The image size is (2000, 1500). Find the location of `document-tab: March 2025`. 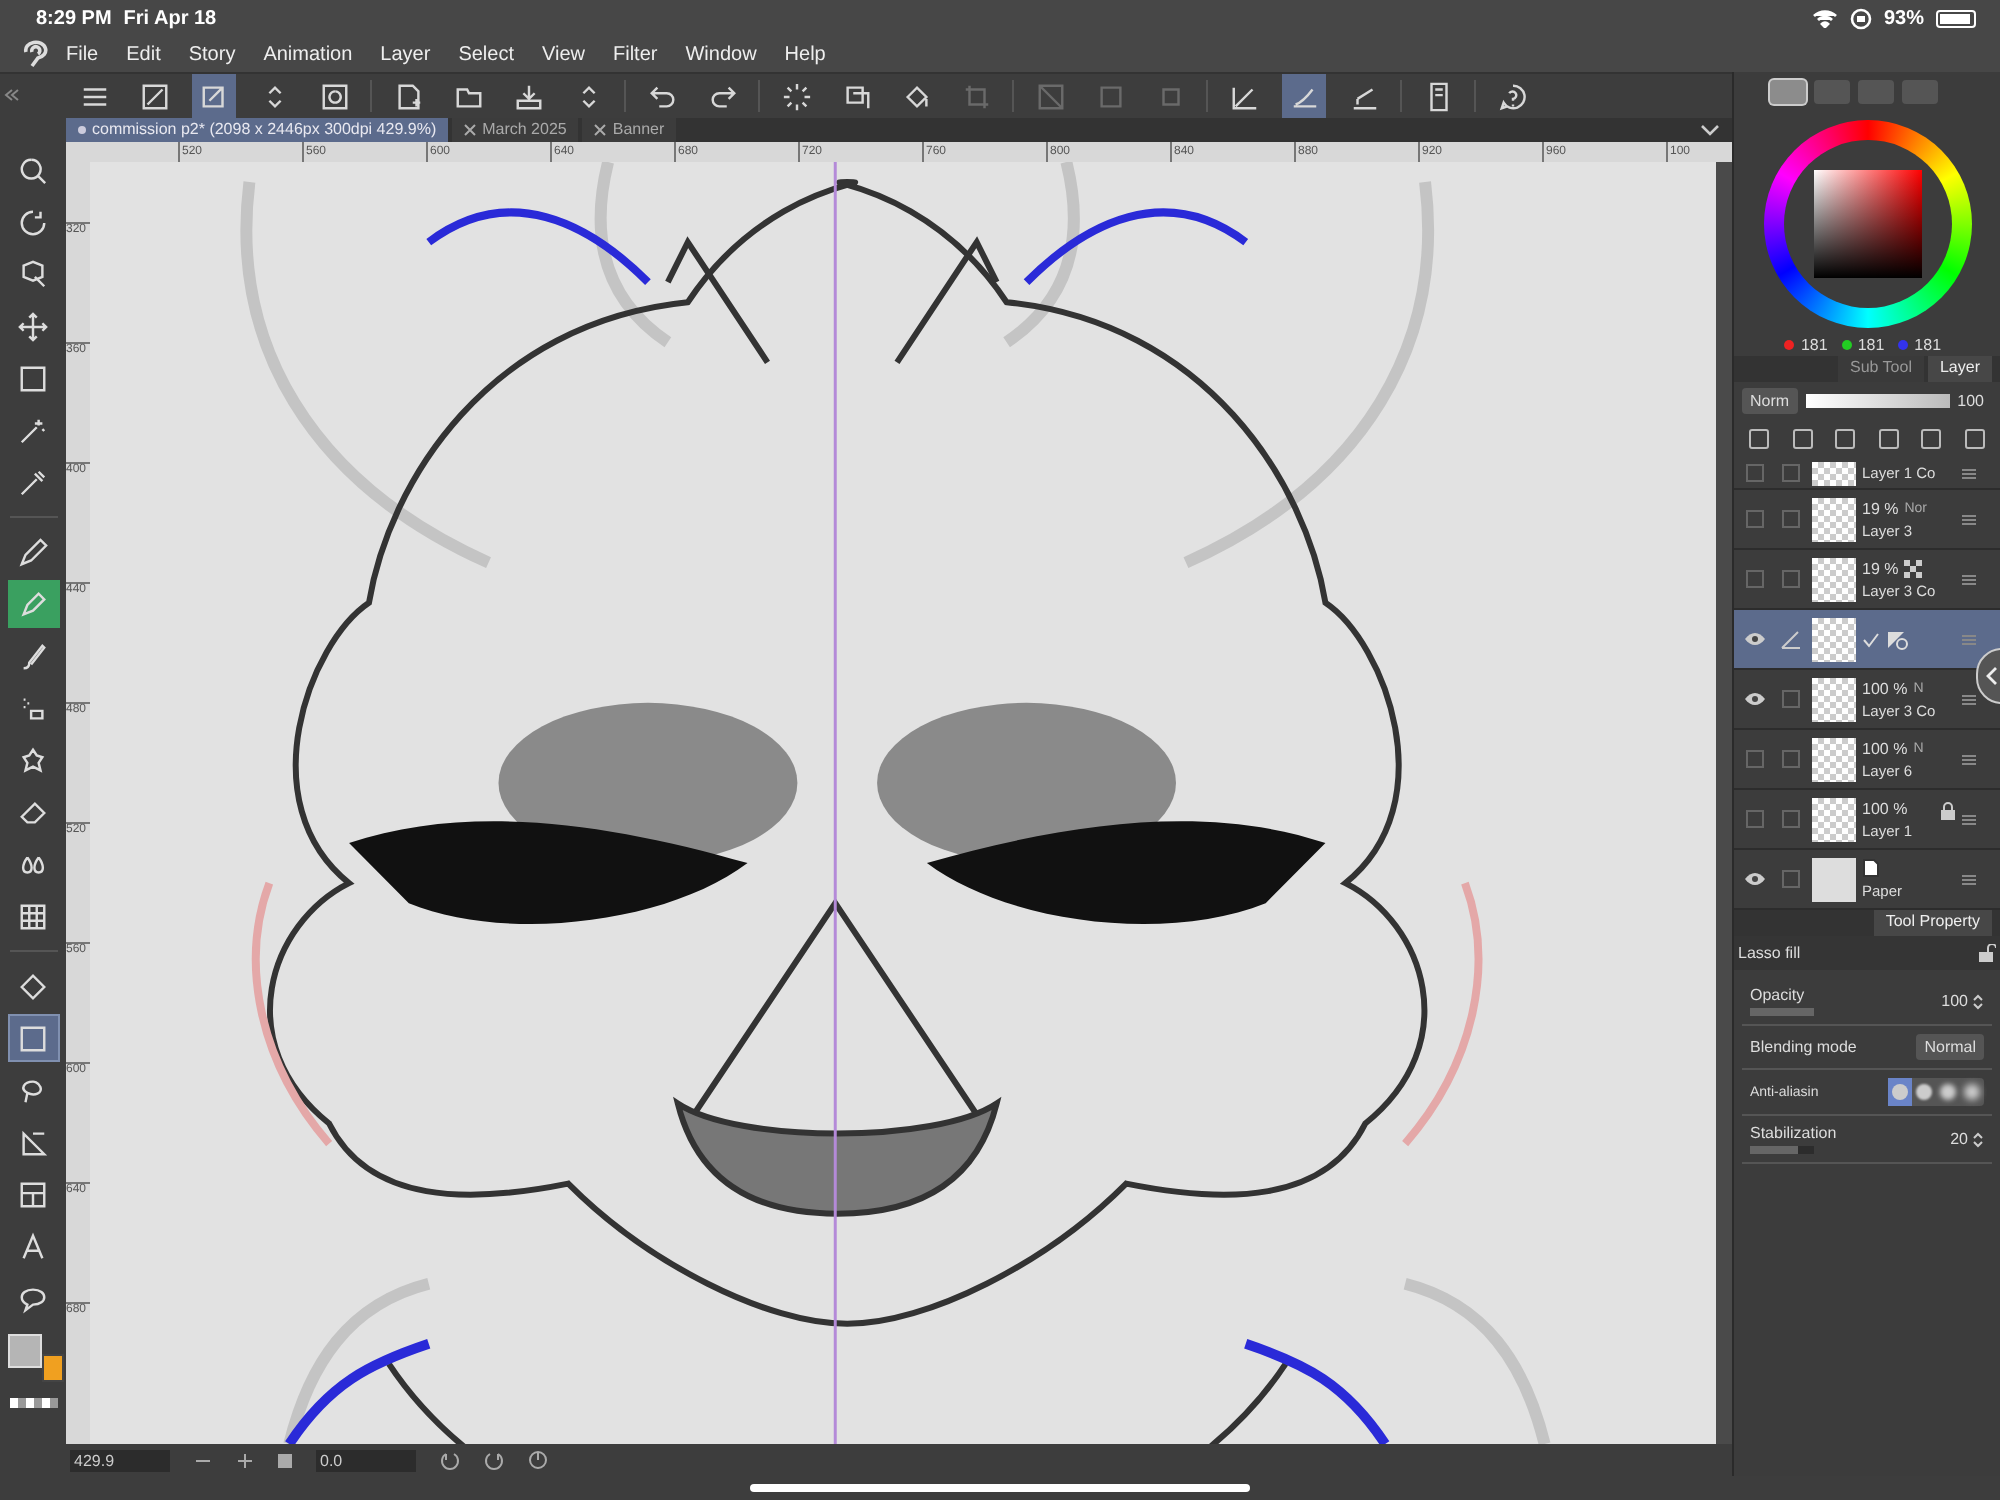

document-tab: March 2025 is located at coordinates (515, 130).